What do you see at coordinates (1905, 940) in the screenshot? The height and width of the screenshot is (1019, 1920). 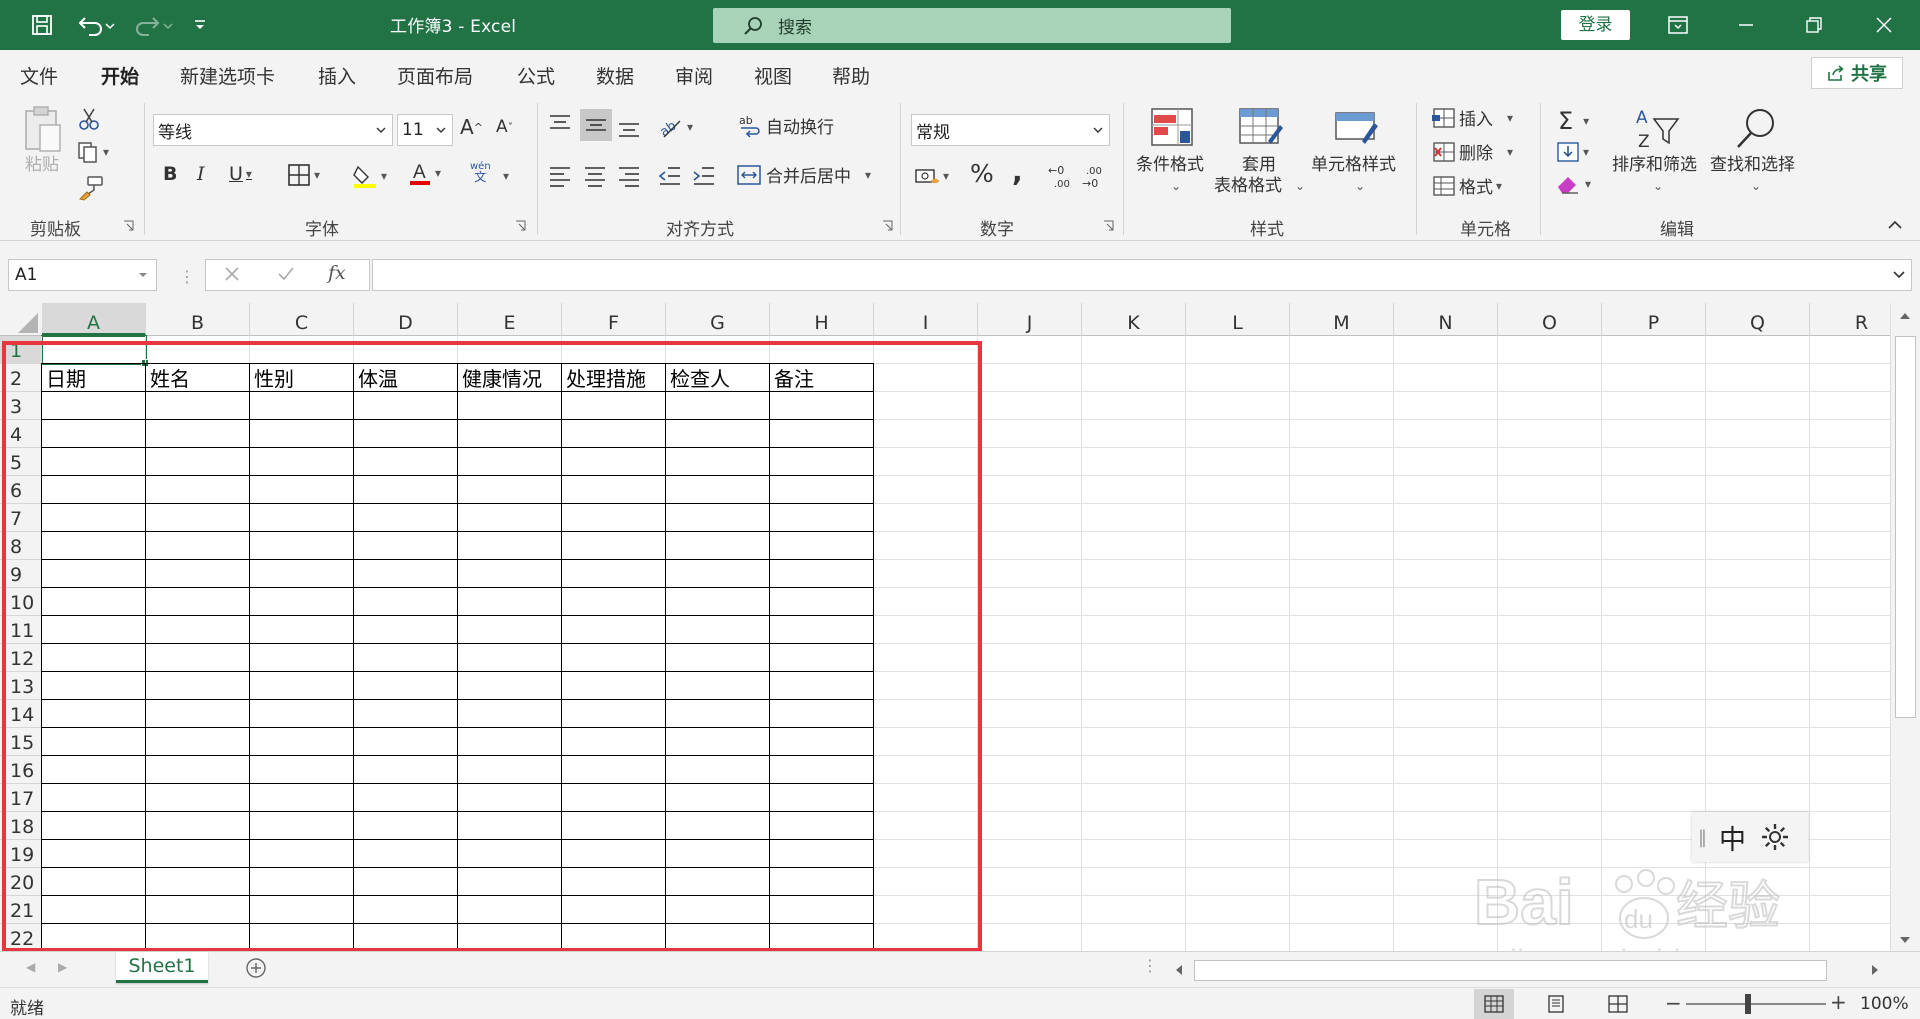 I see `scroll-down-icon` at bounding box center [1905, 940].